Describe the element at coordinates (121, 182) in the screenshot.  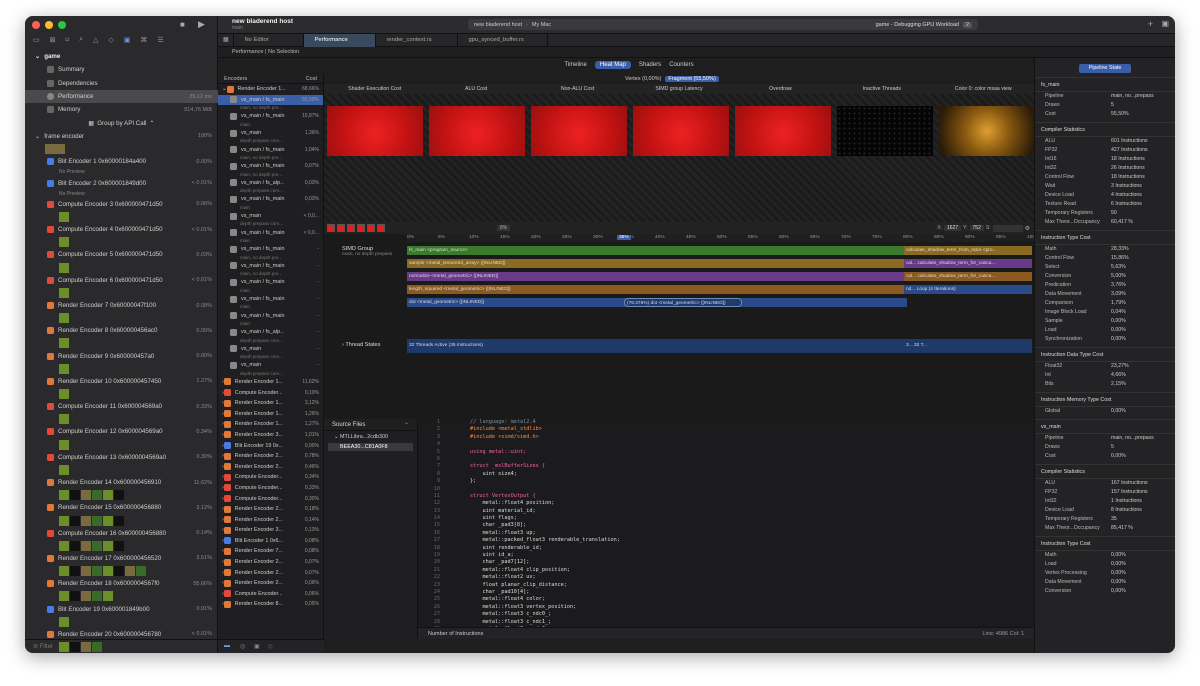
I see `encoder-row: Blit Encoder 2 0x600001849d00 < 0.01%` at that location.